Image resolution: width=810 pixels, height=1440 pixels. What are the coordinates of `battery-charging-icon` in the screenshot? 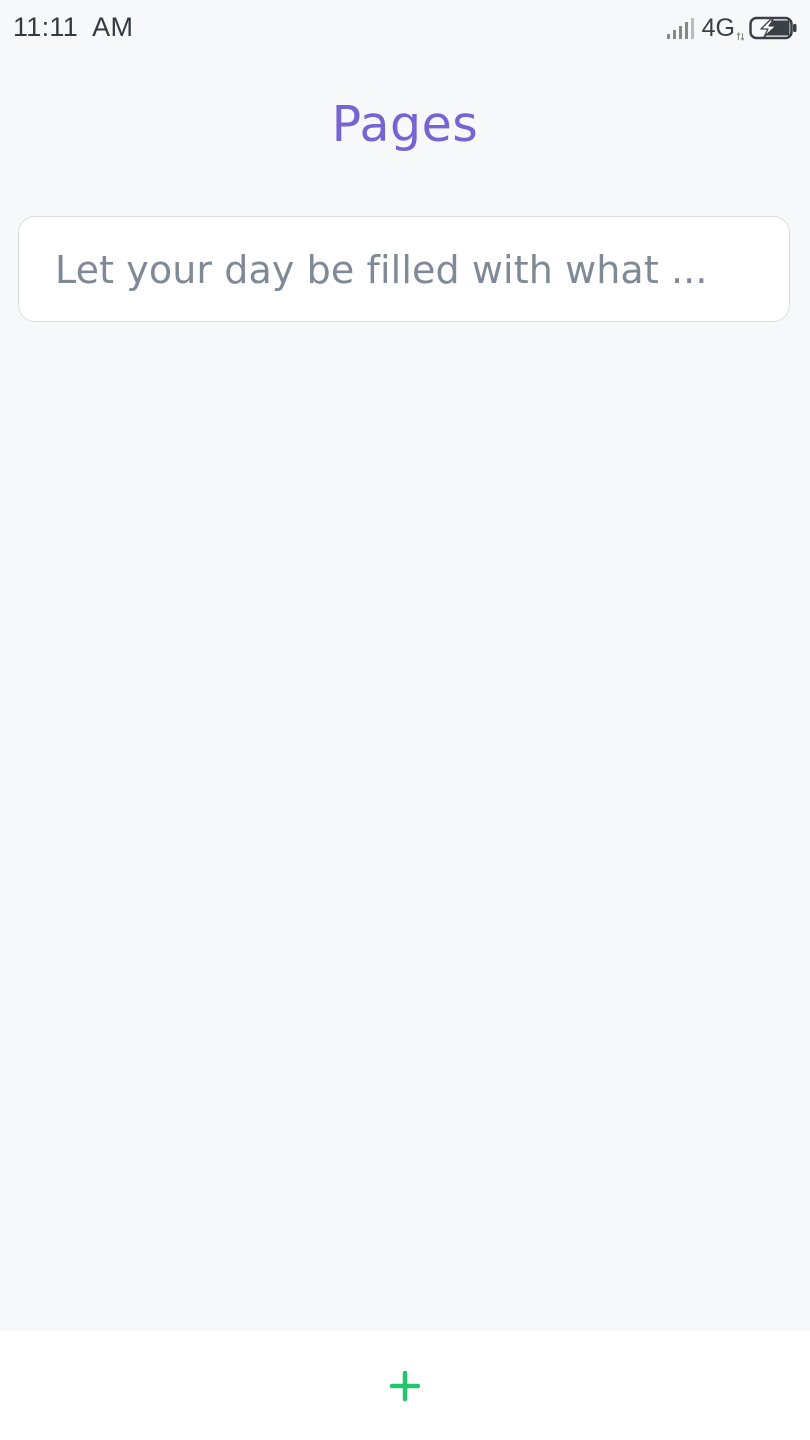 It's located at (773, 28).